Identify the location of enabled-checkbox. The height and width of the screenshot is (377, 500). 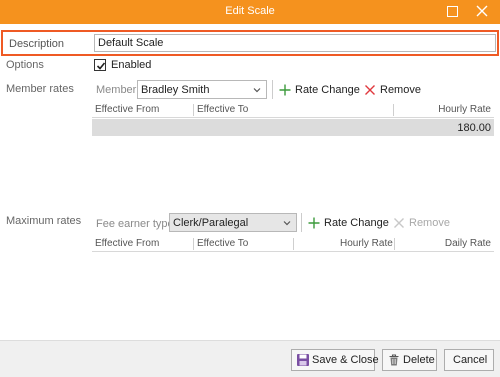
(100, 65).